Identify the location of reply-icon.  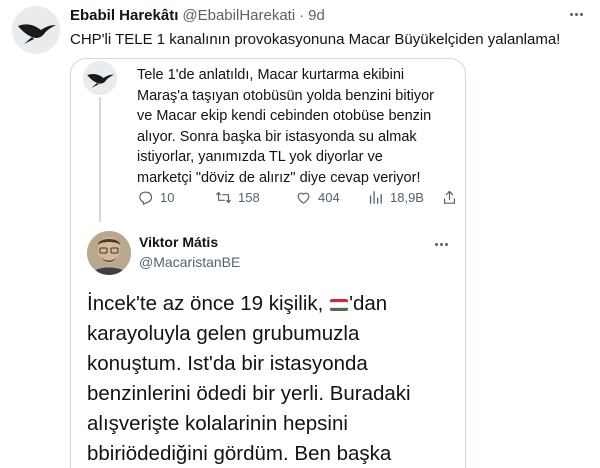
(146, 198).